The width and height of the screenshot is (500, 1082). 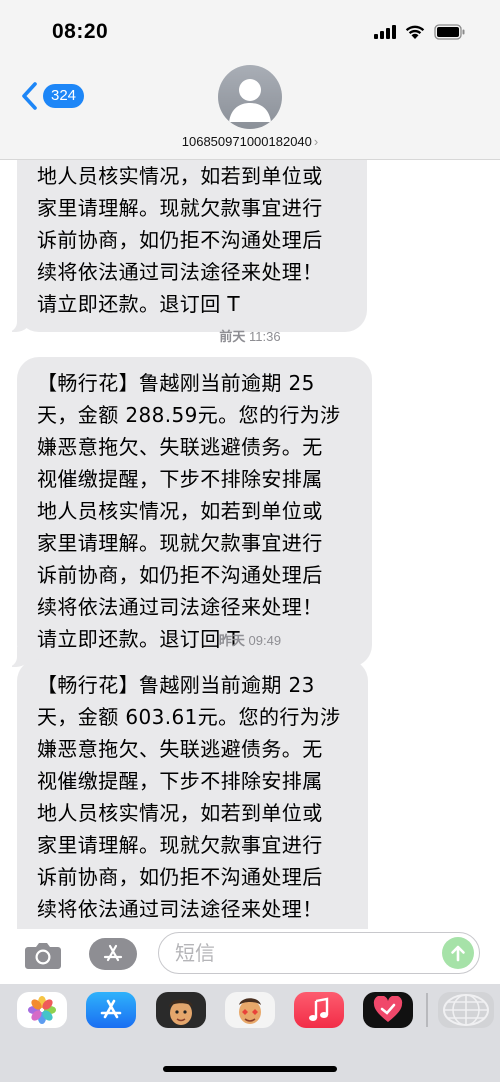 I want to click on contact-name: 106850971000182040 ›, so click(x=250, y=141).